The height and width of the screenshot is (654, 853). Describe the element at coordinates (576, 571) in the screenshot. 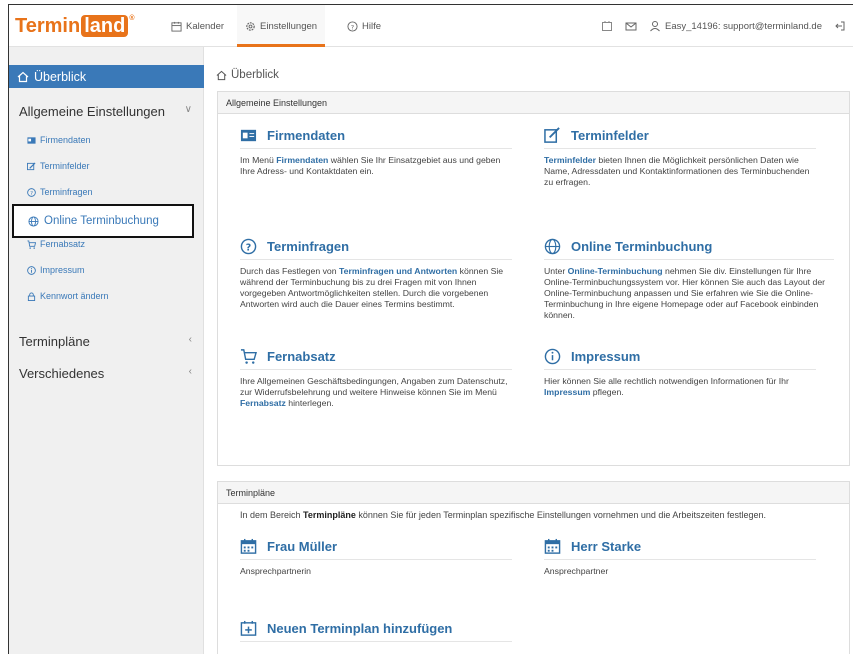

I see `plan-role: Ansprechpartner` at that location.